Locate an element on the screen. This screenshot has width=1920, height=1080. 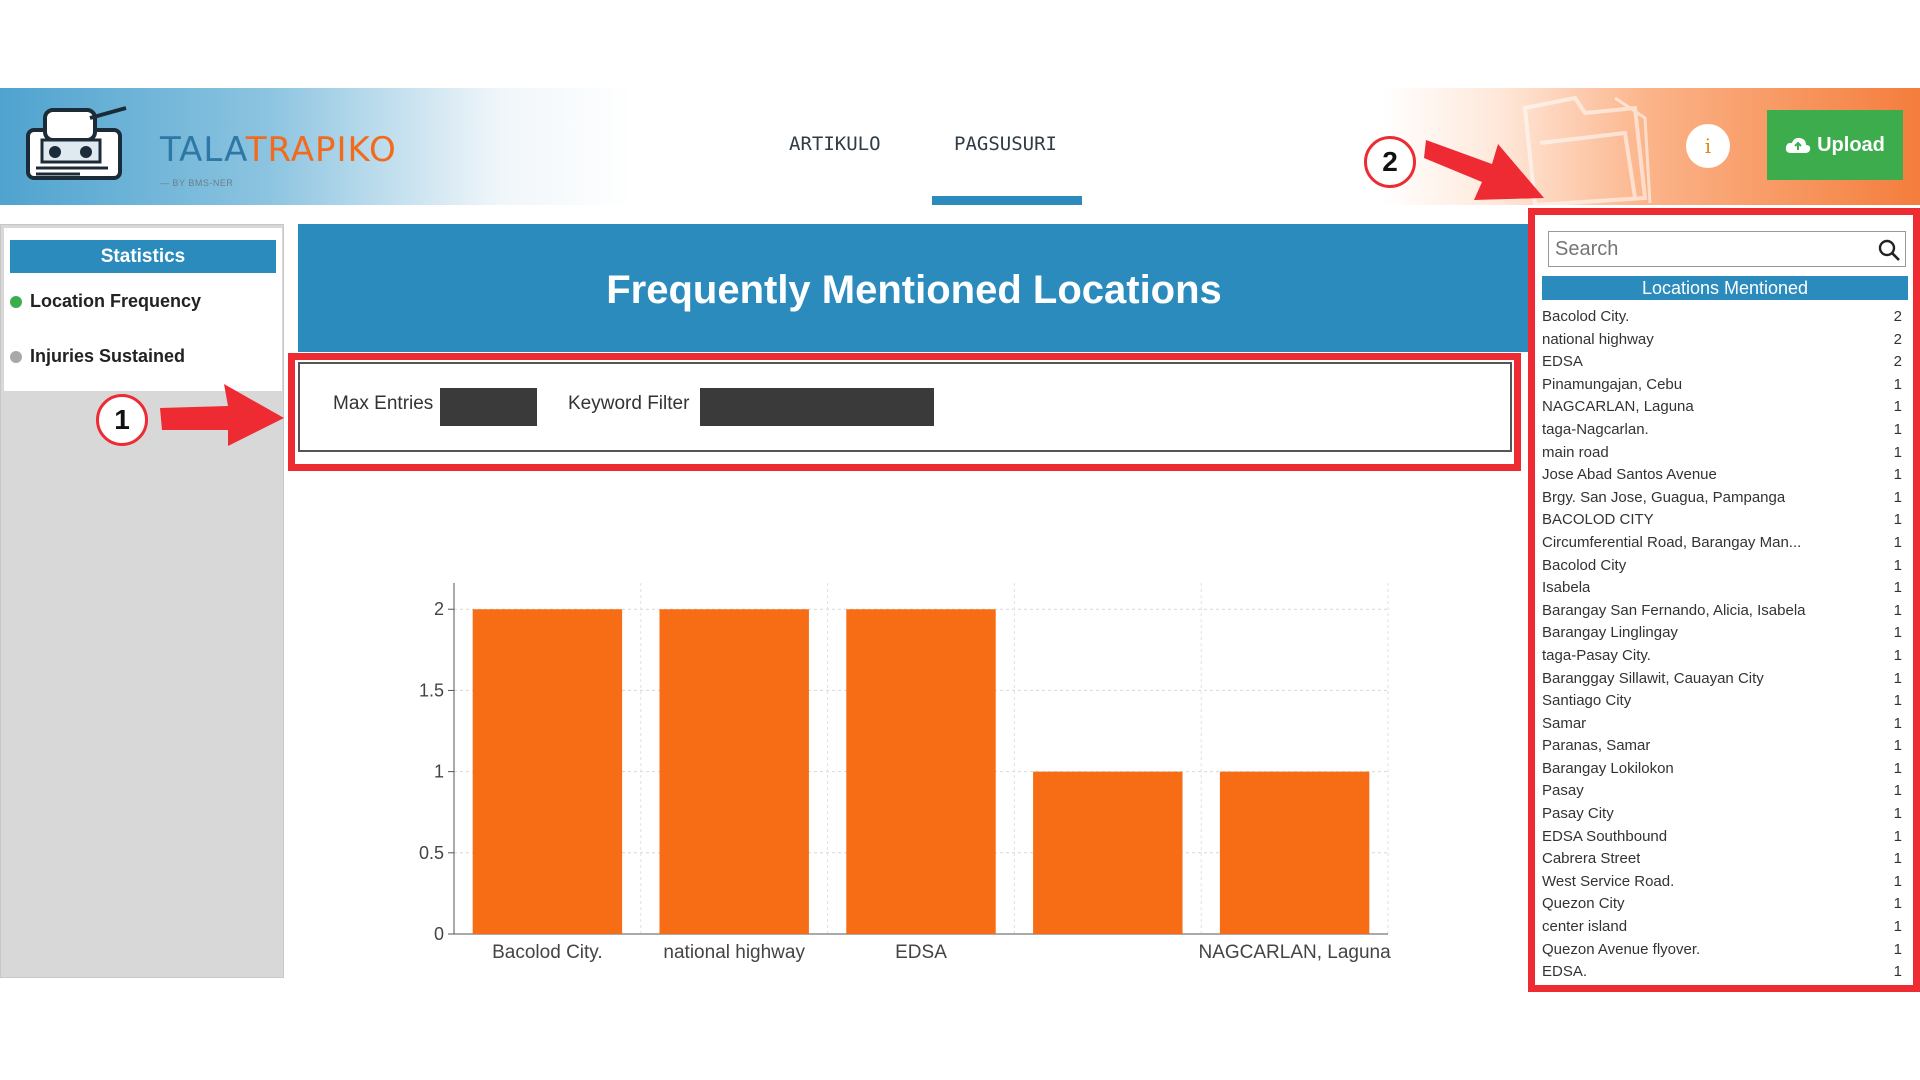
page-title: Frequently Mentioned Locations is located at coordinates (914, 288).